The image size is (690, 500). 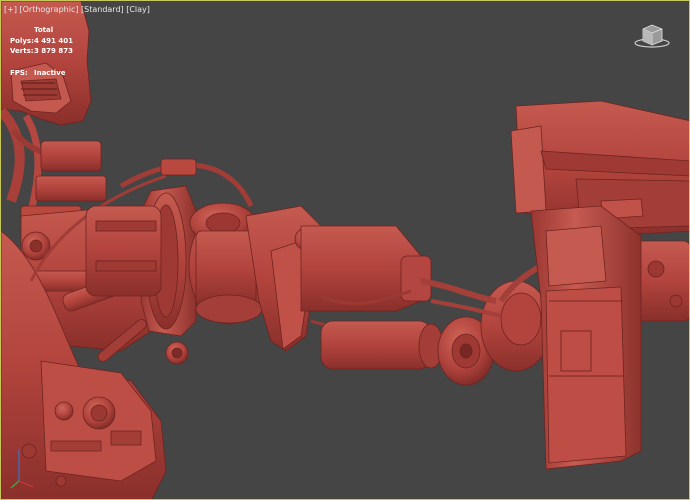 I want to click on stats-fps-row: FPS: Inactive, so click(x=41, y=73).